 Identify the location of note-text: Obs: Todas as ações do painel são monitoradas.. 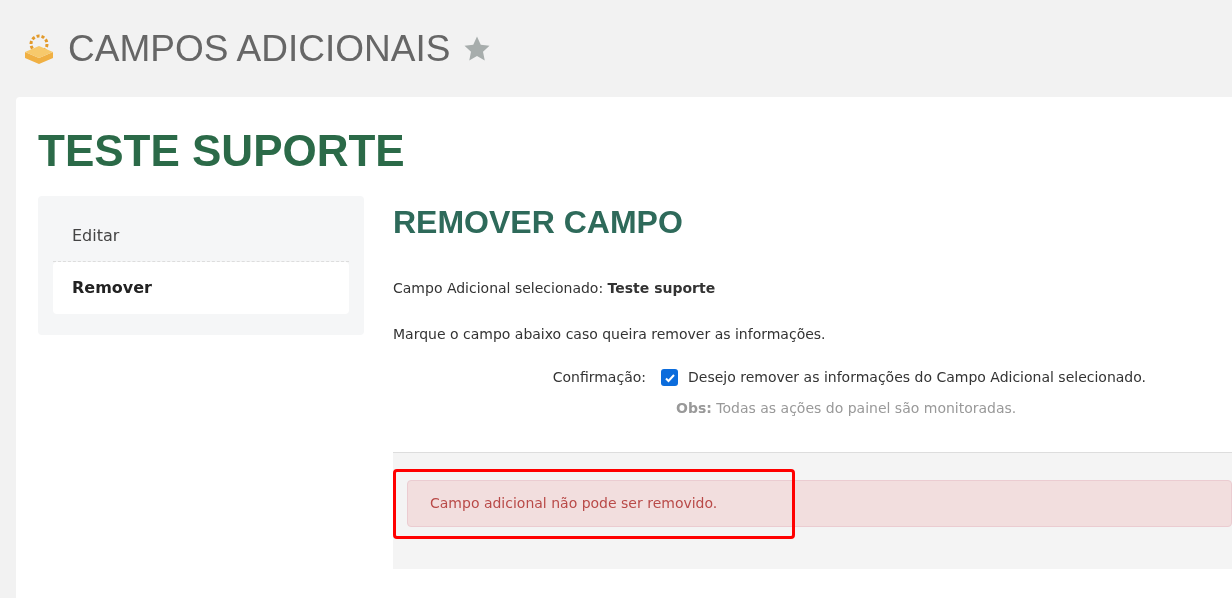
(847, 408).